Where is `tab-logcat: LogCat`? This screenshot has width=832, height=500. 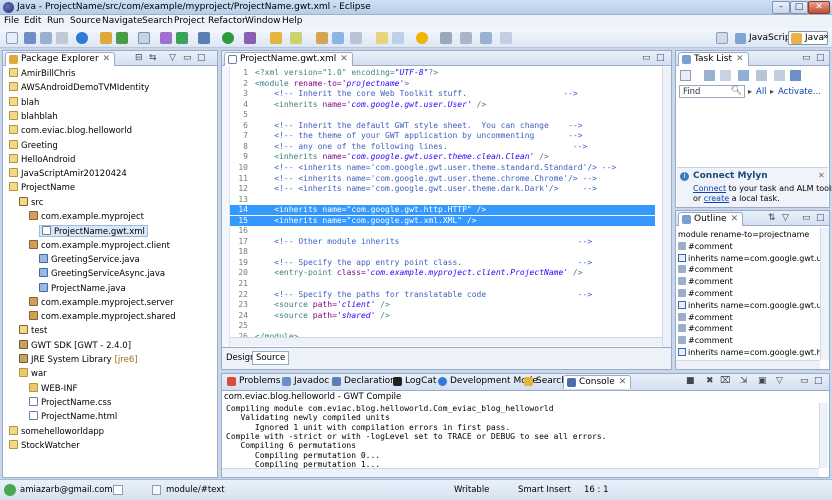
tab-logcat: LogCat is located at coordinates (415, 382).